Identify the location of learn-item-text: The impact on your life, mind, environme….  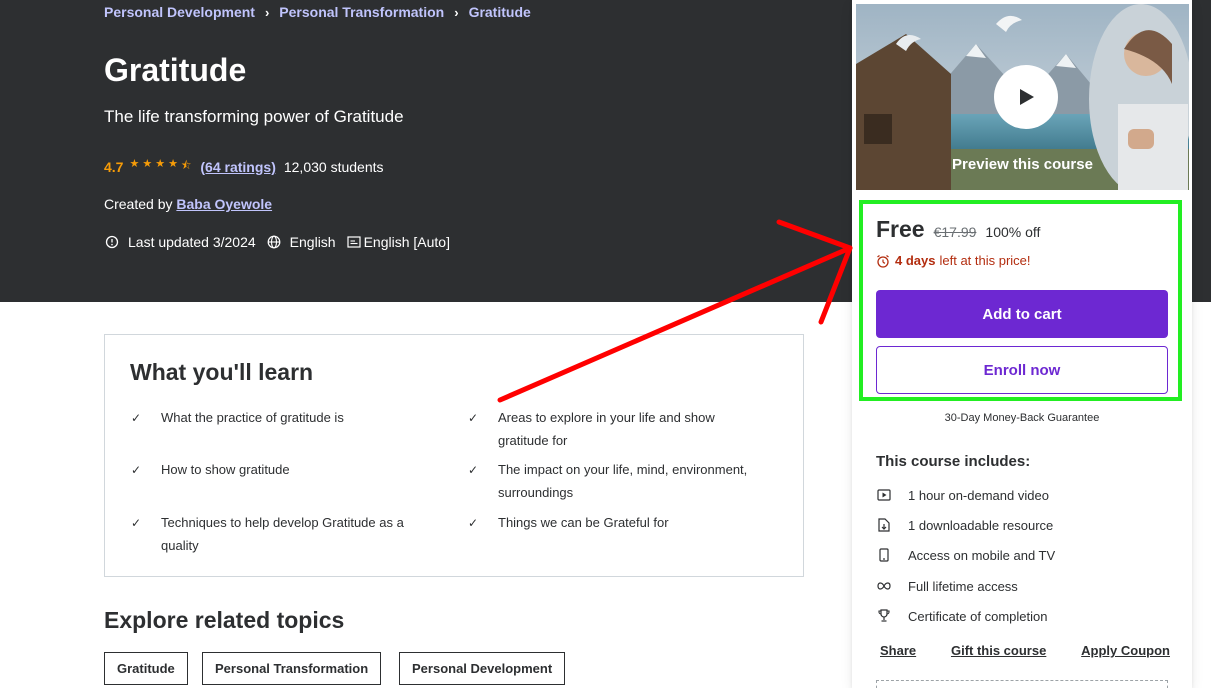
(623, 481).